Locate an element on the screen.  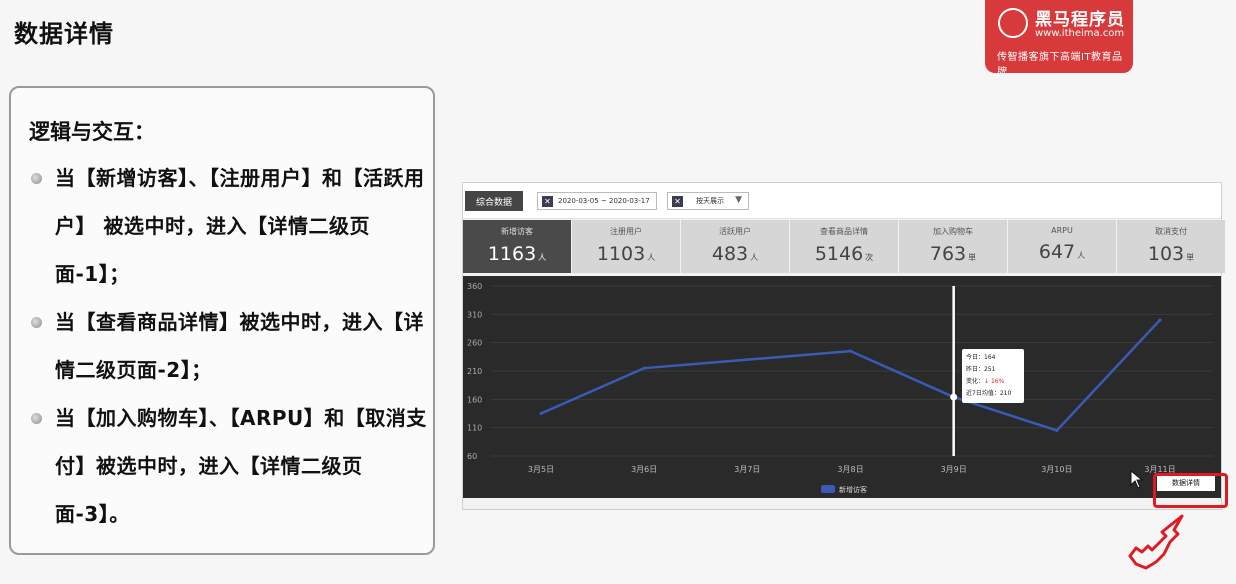
y-tick-label: 310 is located at coordinates (474, 314).